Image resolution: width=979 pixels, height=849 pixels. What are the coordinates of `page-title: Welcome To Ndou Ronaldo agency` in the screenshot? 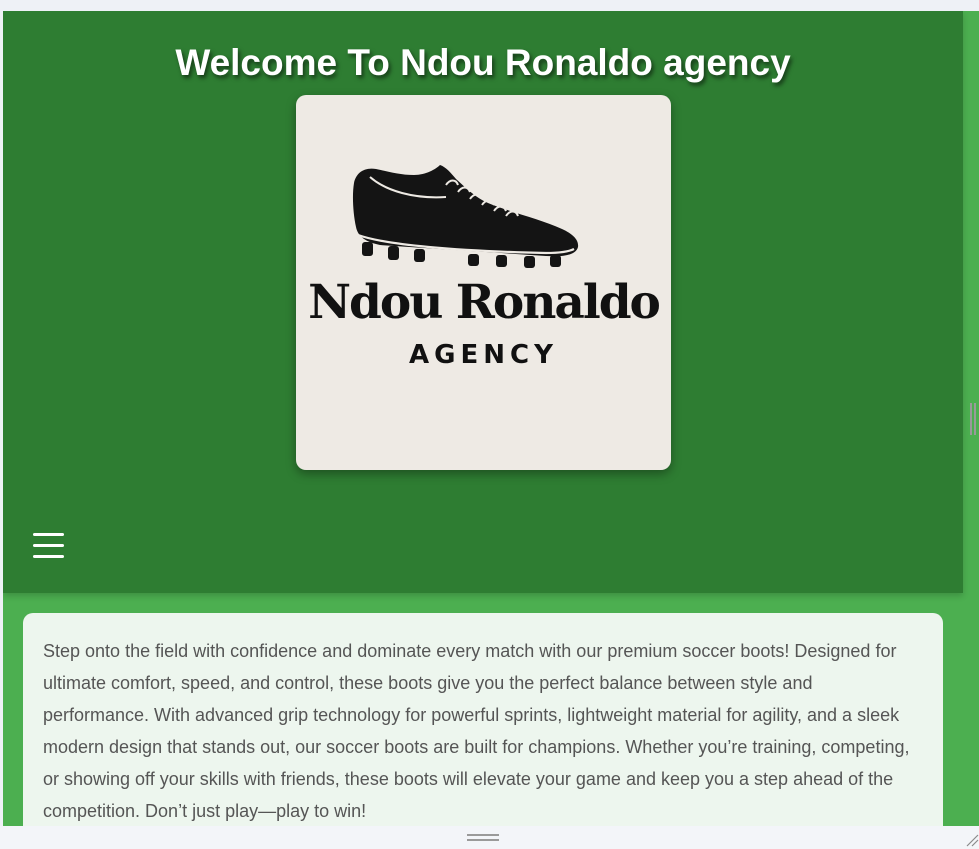 It's located at (483, 62).